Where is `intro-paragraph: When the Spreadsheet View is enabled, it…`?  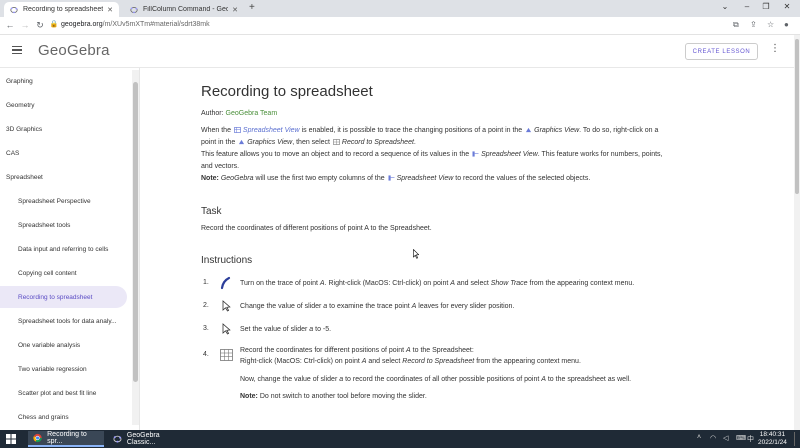 intro-paragraph: When the Spreadsheet View is enabled, it… is located at coordinates (471, 155).